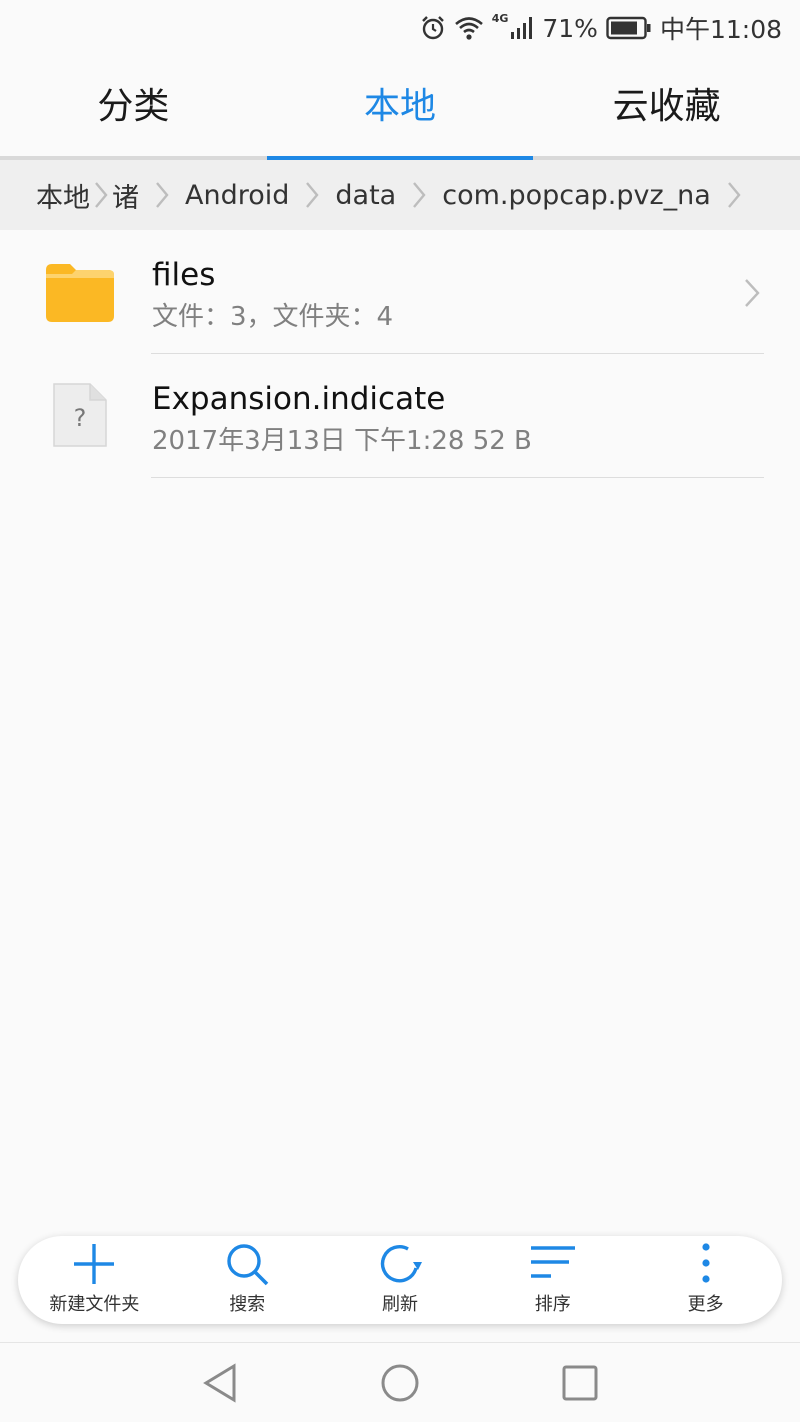  Describe the element at coordinates (666, 106) in the screenshot. I see `tab-cloud-favorites: 云收藏` at that location.